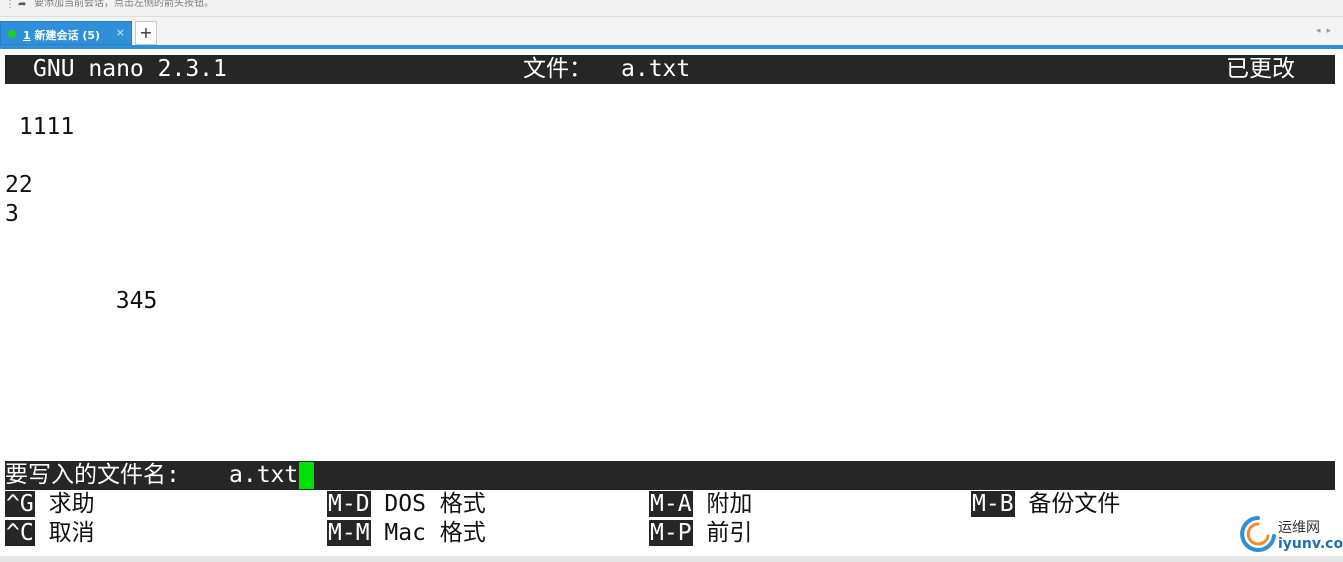 The width and height of the screenshot is (1343, 562). What do you see at coordinates (19, 185) in the screenshot?
I see `content-line: 22` at bounding box center [19, 185].